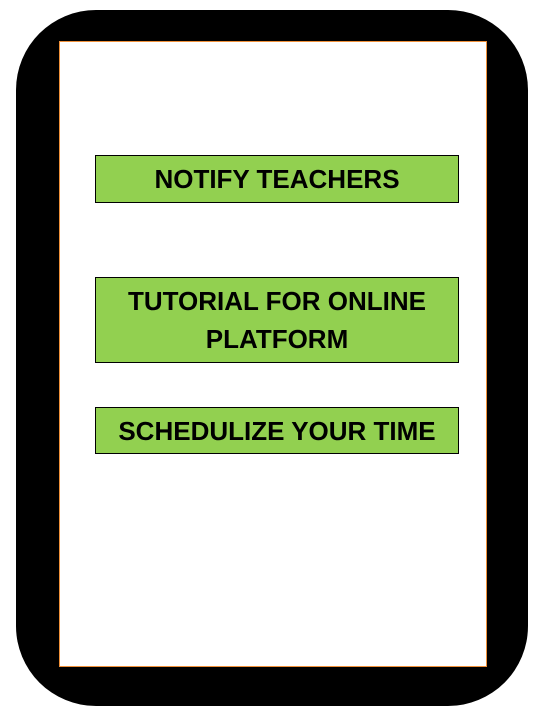 Image resolution: width=542 pixels, height=722 pixels. I want to click on tutorial-online-platform-button: TUTORIAL FOR ONLINE PLATFORM, so click(277, 320).